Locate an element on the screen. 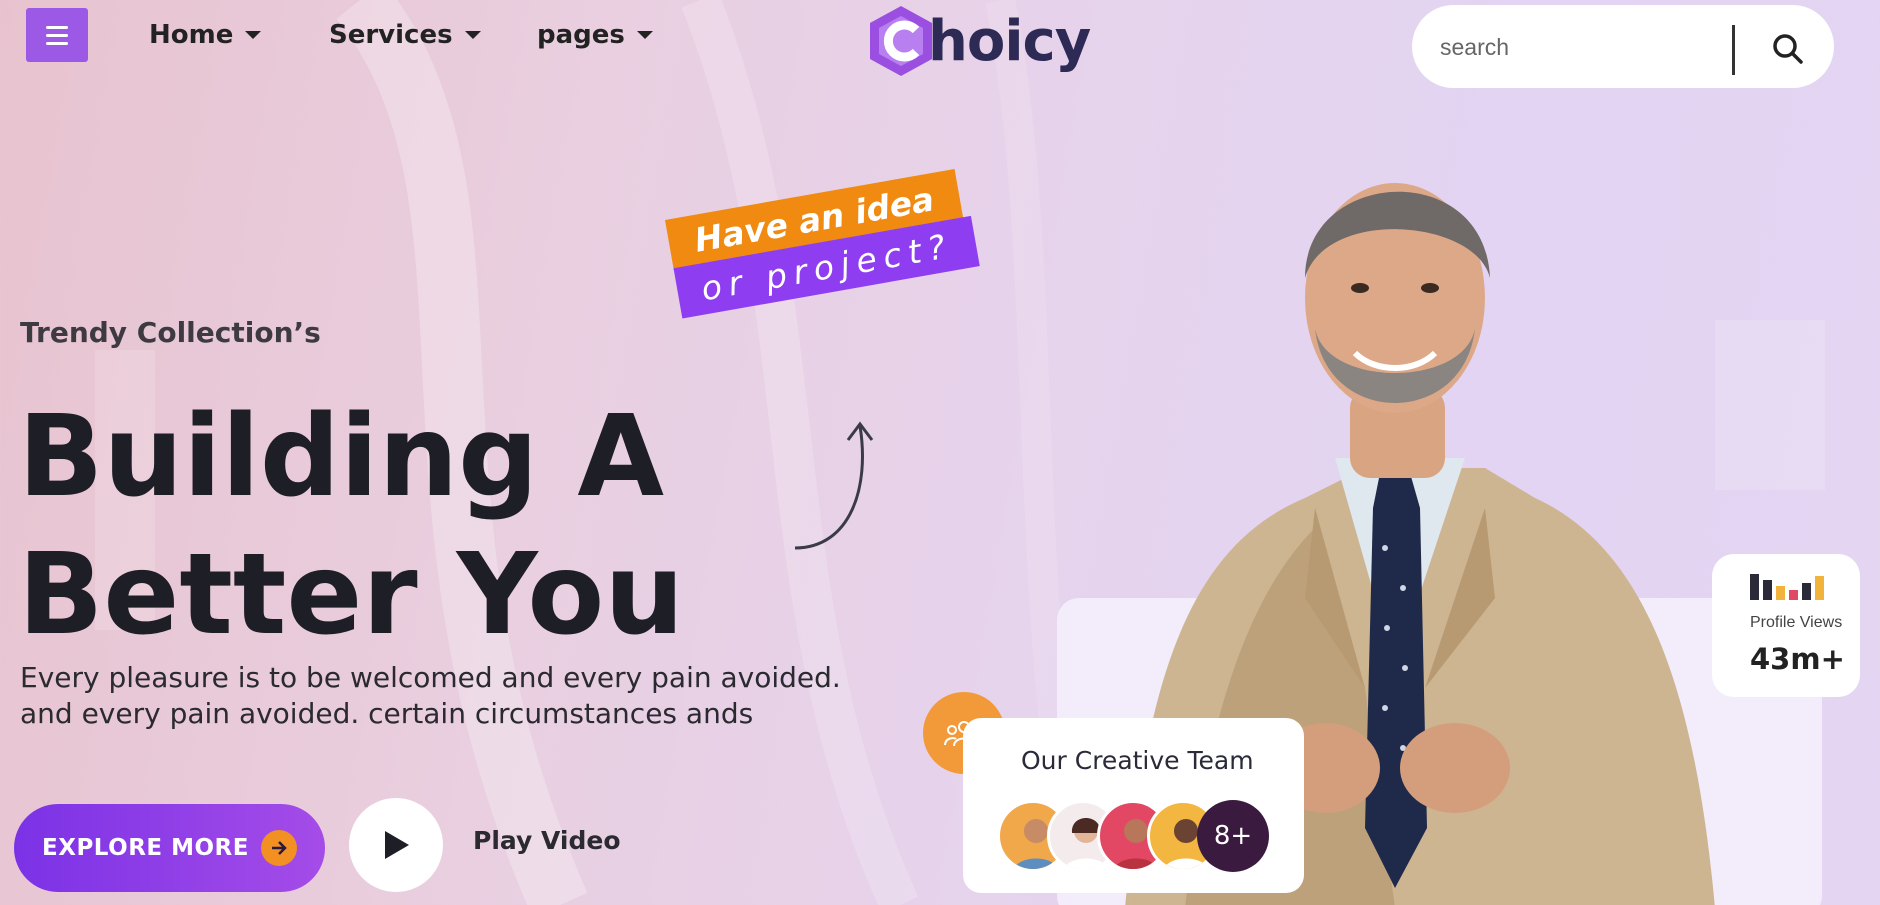 The height and width of the screenshot is (905, 1880). team-card-title: Our Creative Team is located at coordinates (1137, 760).